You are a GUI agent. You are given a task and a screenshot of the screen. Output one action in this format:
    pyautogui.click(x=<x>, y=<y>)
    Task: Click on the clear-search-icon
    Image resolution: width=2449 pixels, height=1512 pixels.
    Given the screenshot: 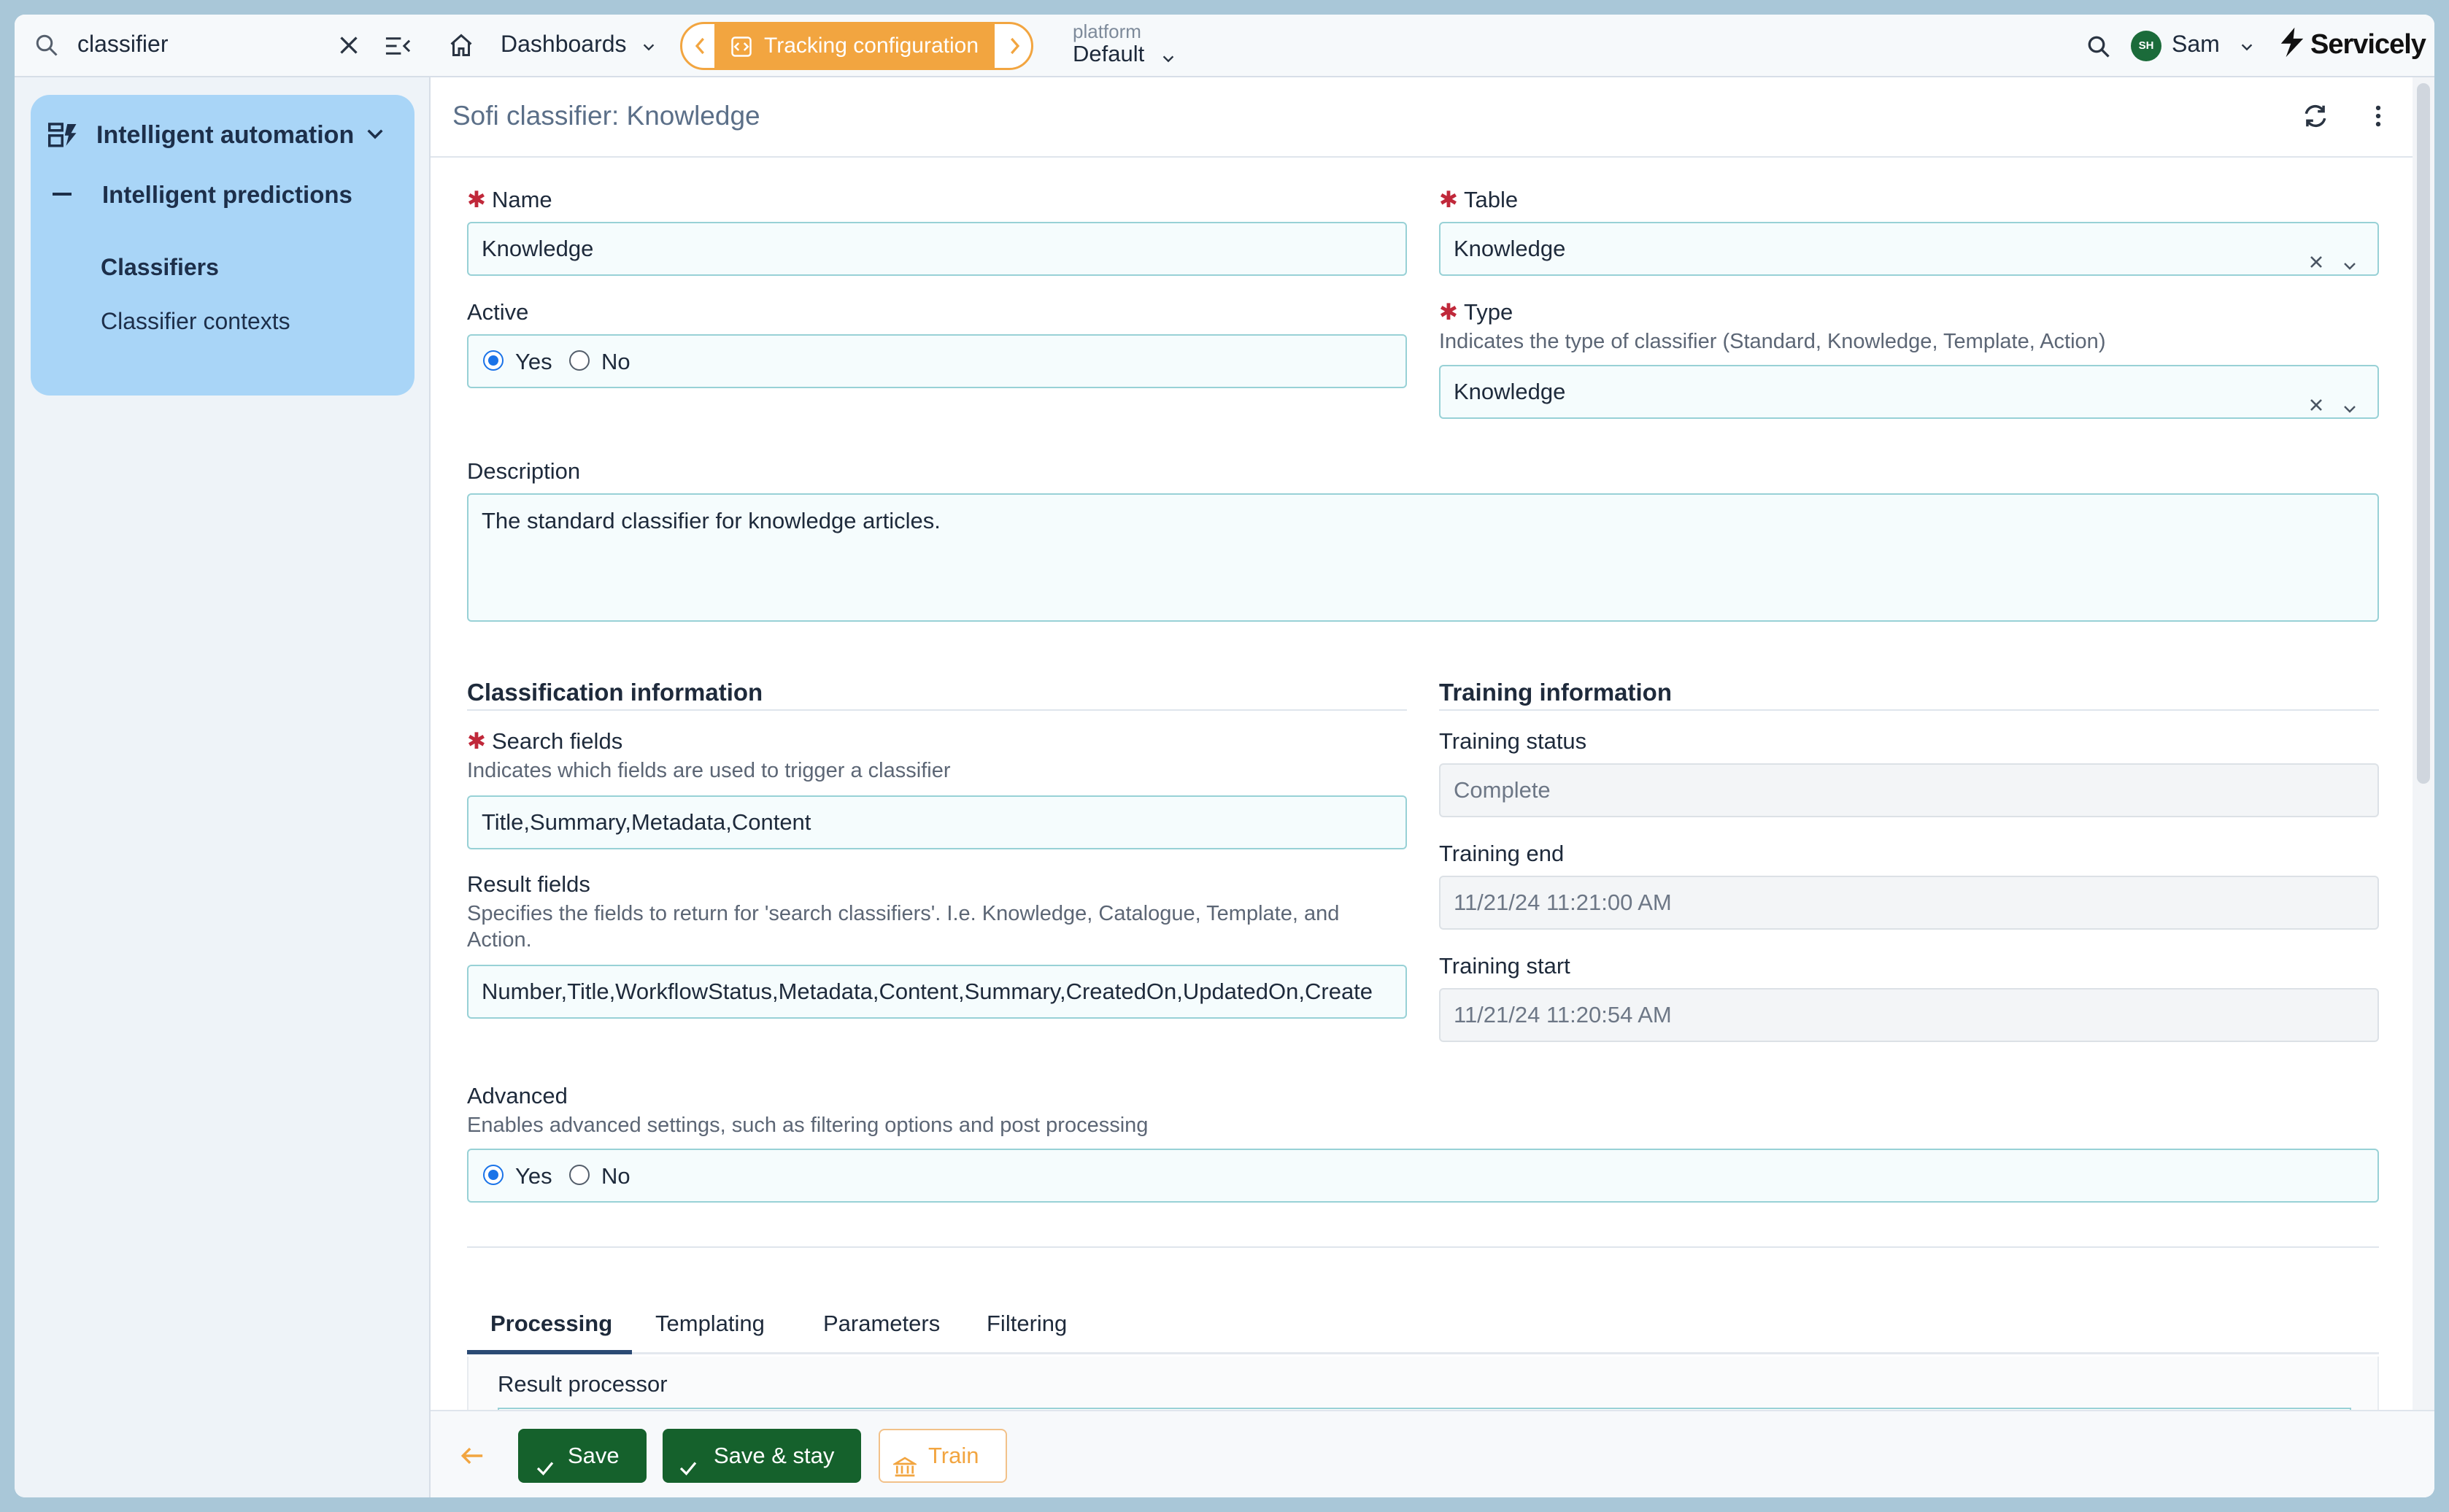 What is the action you would take?
    pyautogui.click(x=349, y=47)
    